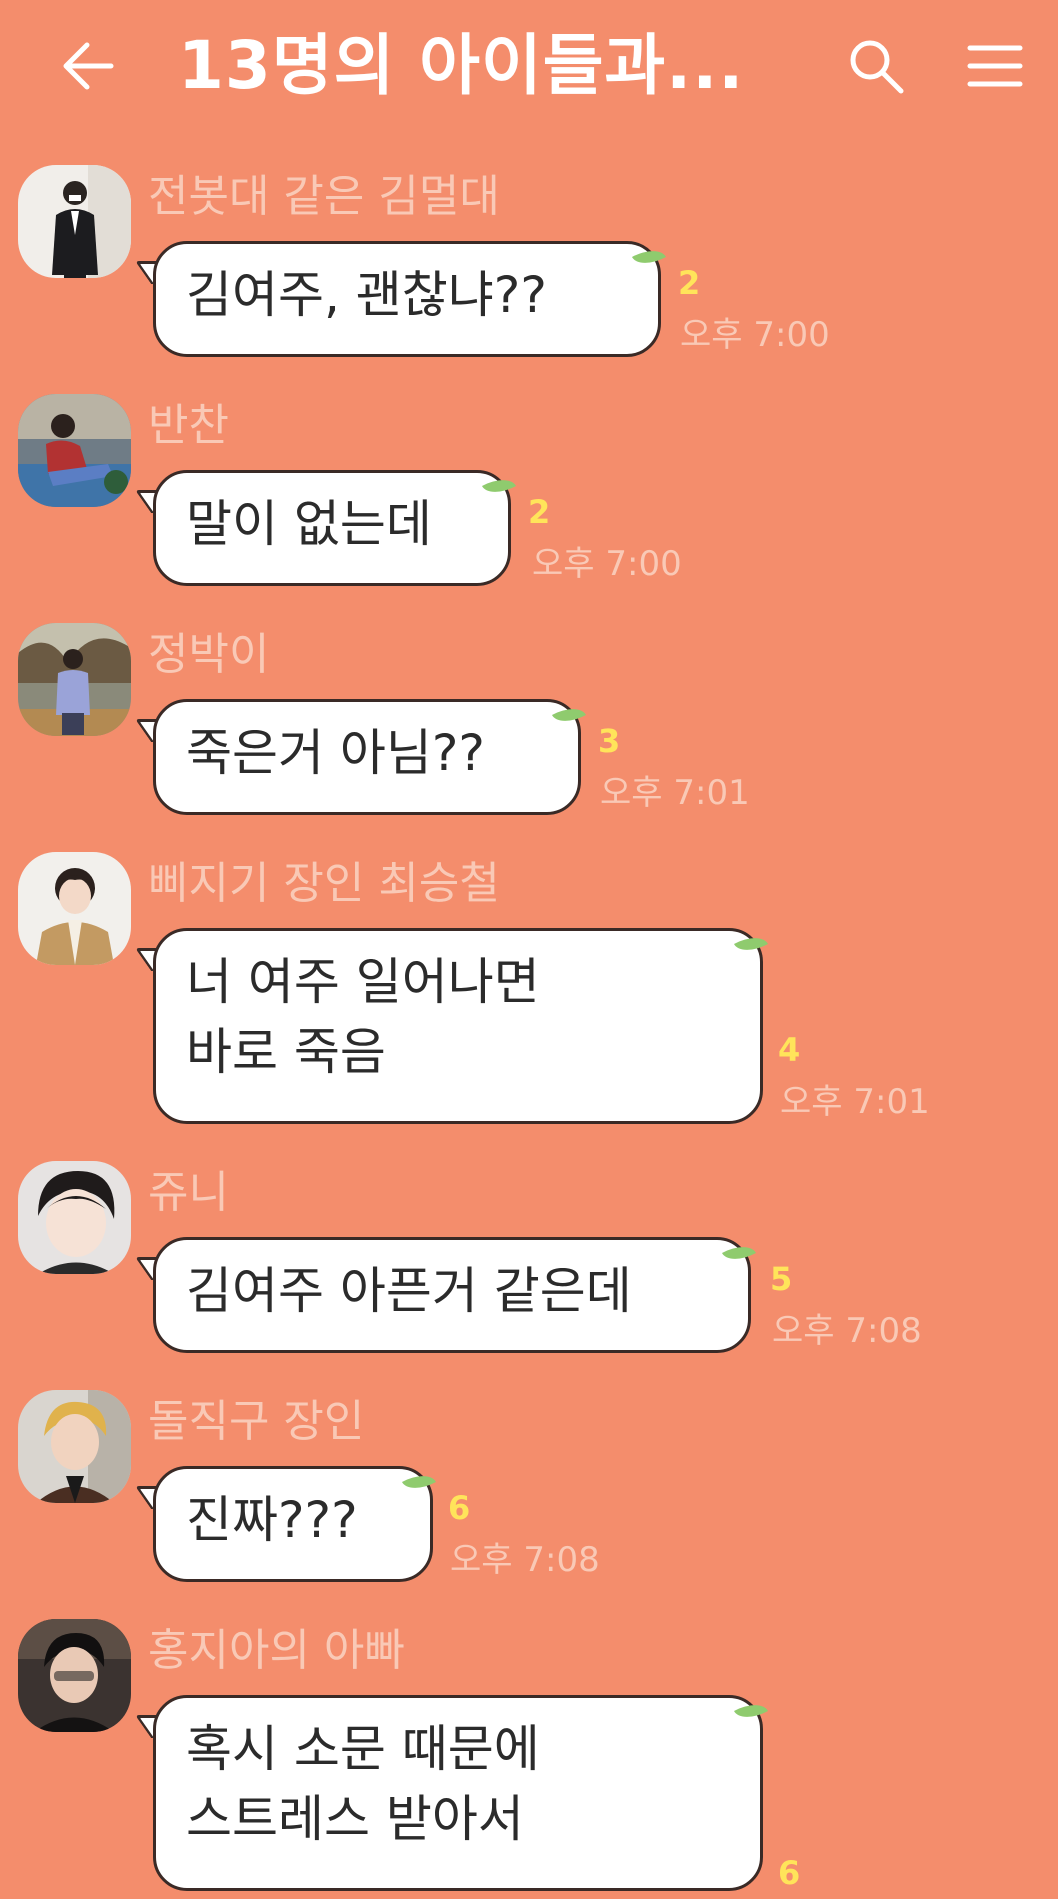 Image resolution: width=1058 pixels, height=1899 pixels. I want to click on arrow-left-icon, so click(88, 66).